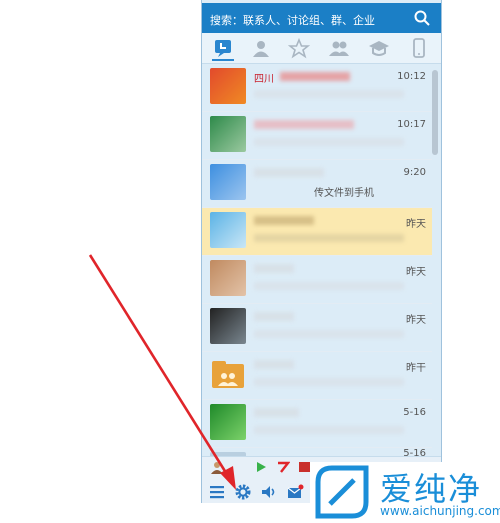 Image resolution: width=500 pixels, height=523 pixels. Describe the element at coordinates (440, 511) in the screenshot. I see `watermark-url: www.aichunjing.com` at that location.